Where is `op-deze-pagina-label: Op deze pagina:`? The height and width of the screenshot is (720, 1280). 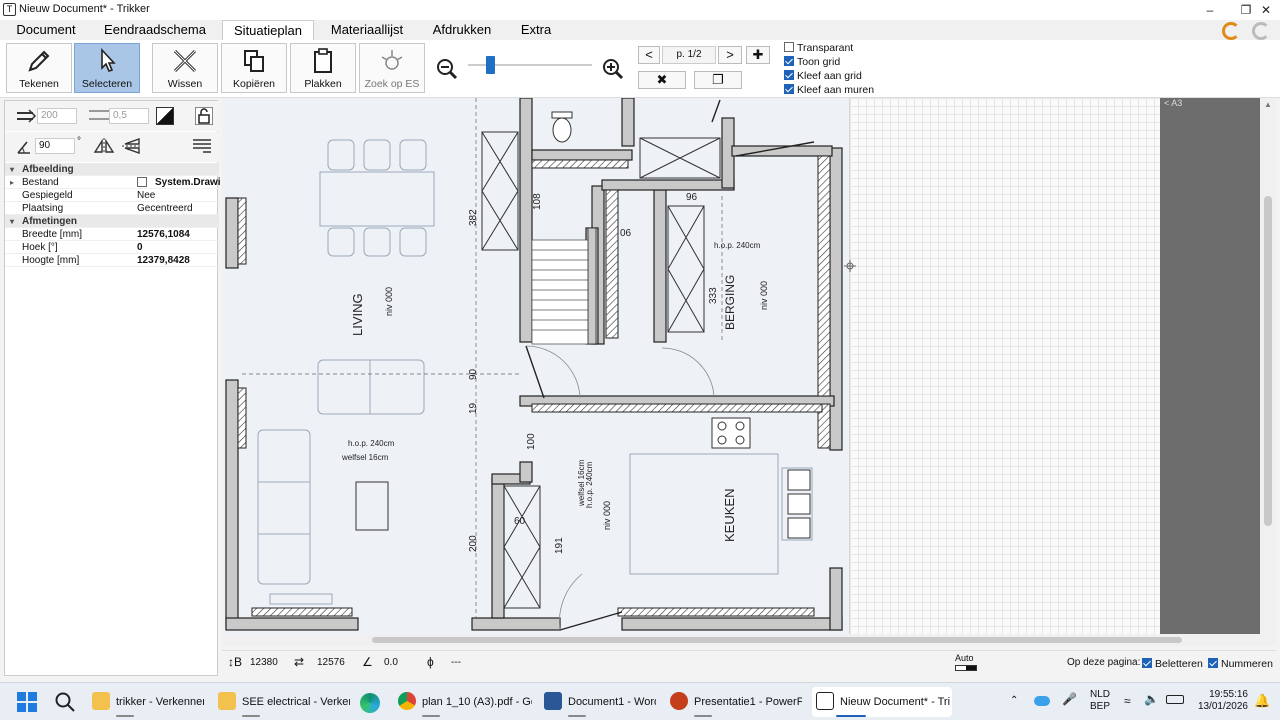 op-deze-pagina-label: Op deze pagina: is located at coordinates (1104, 662).